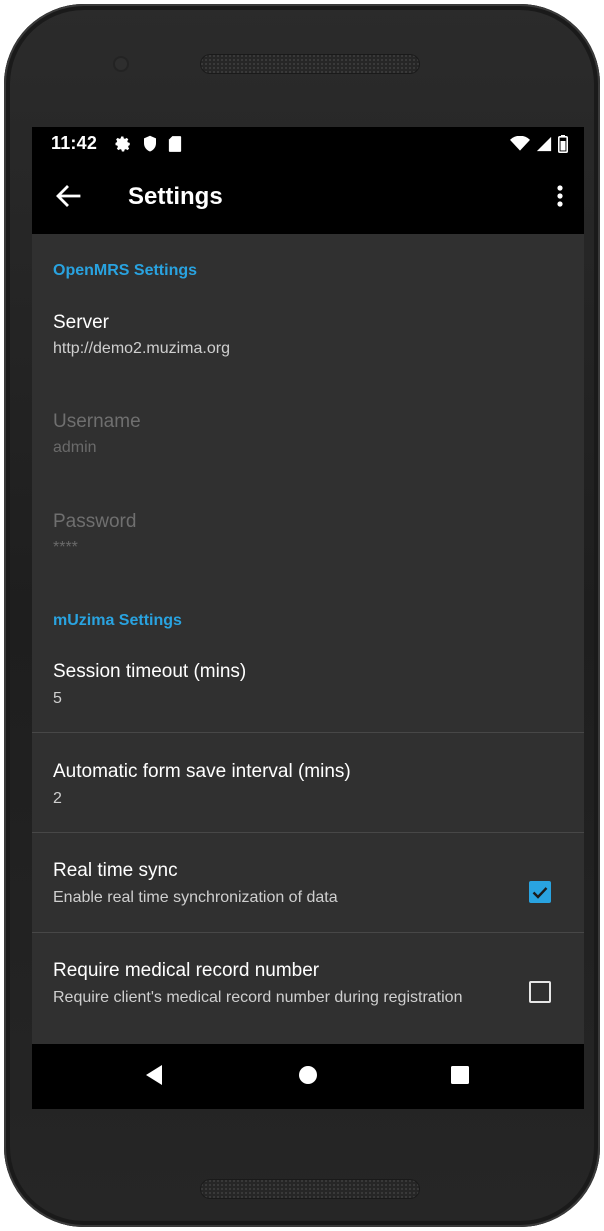 This screenshot has width=604, height=1231. I want to click on pref-summary: ****, so click(65, 547).